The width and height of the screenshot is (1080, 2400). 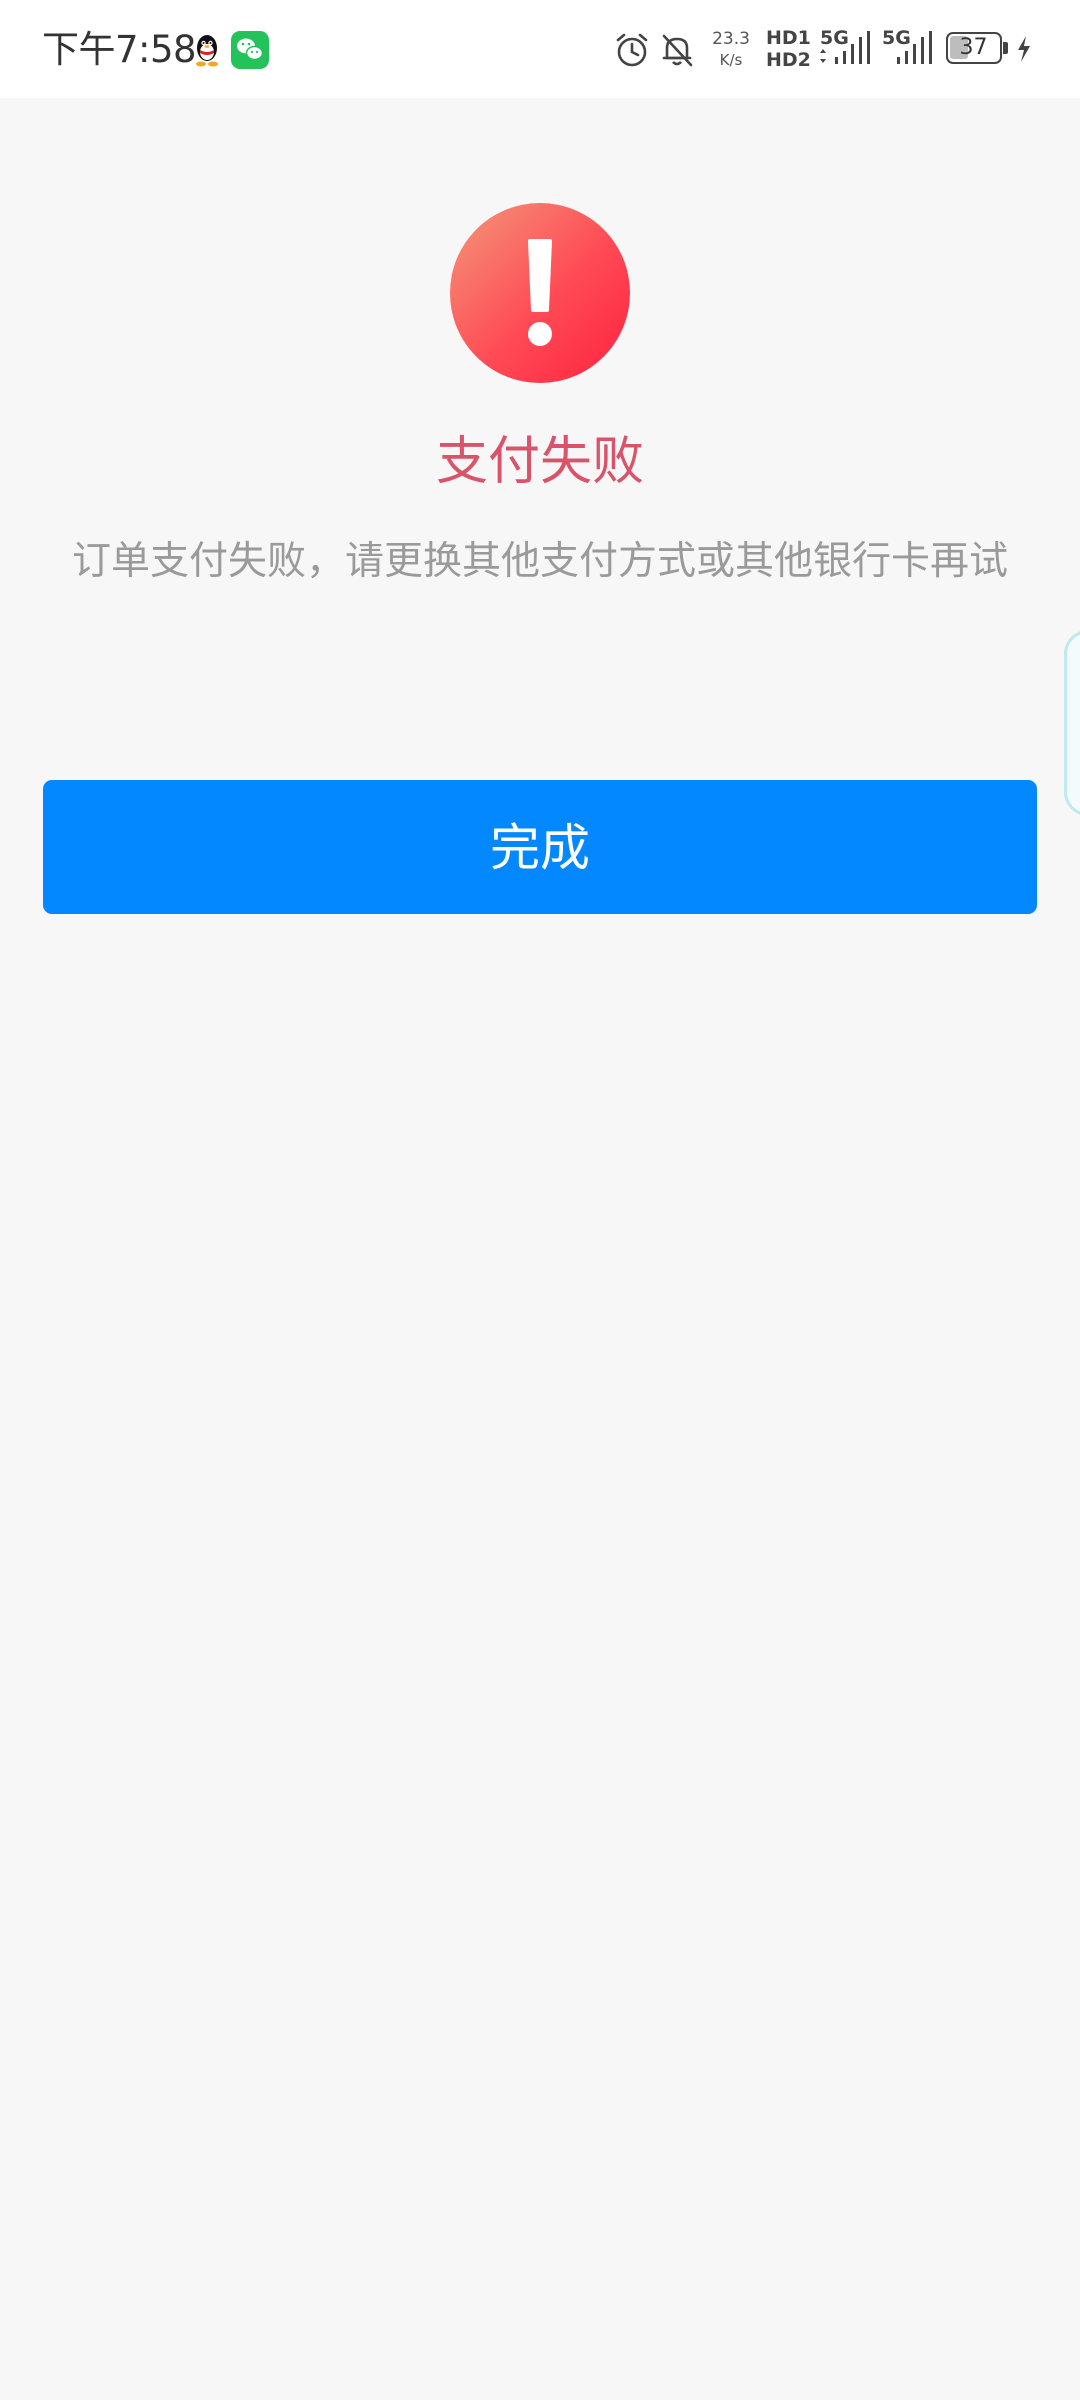 I want to click on network-speed-value: 23.3, so click(x=731, y=39).